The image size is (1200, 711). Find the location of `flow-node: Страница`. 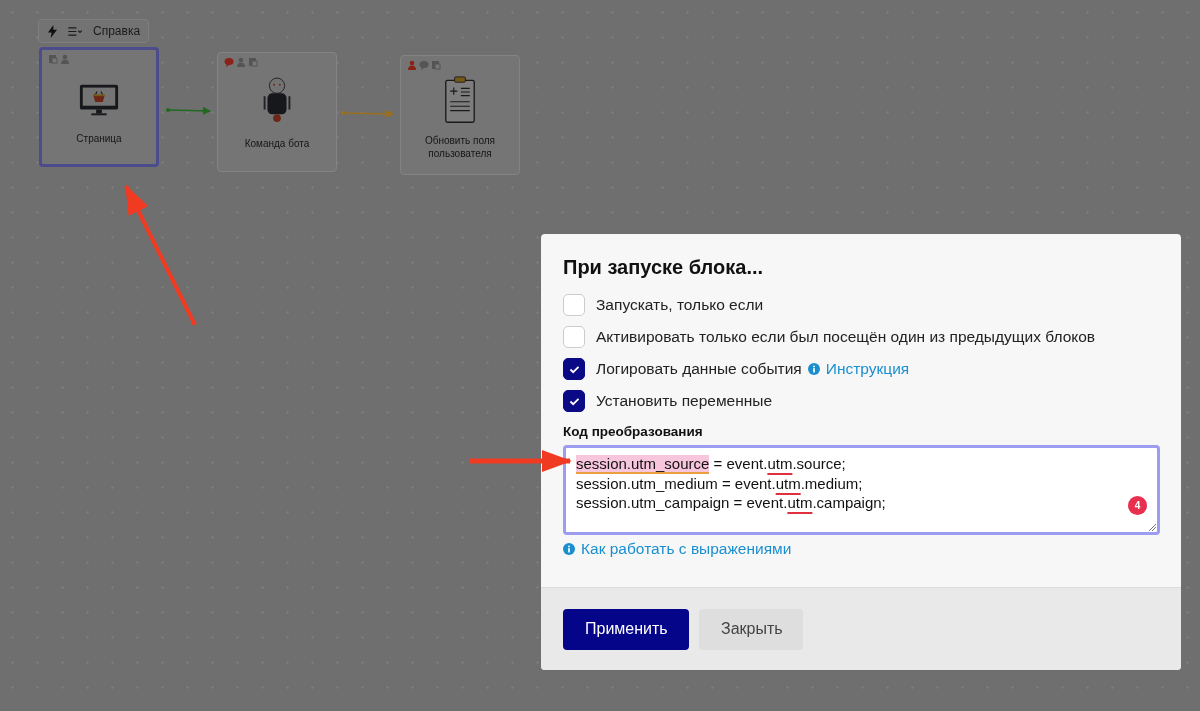

flow-node: Страница is located at coordinates (99, 107).